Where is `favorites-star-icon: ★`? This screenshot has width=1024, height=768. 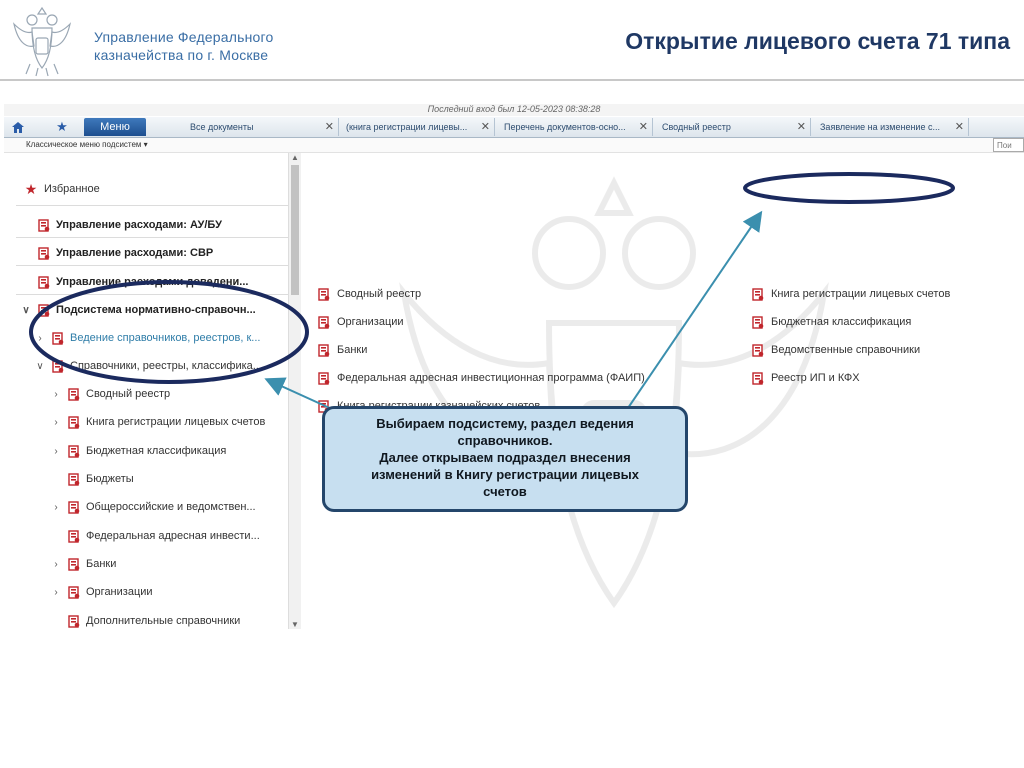 favorites-star-icon: ★ is located at coordinates (62, 127).